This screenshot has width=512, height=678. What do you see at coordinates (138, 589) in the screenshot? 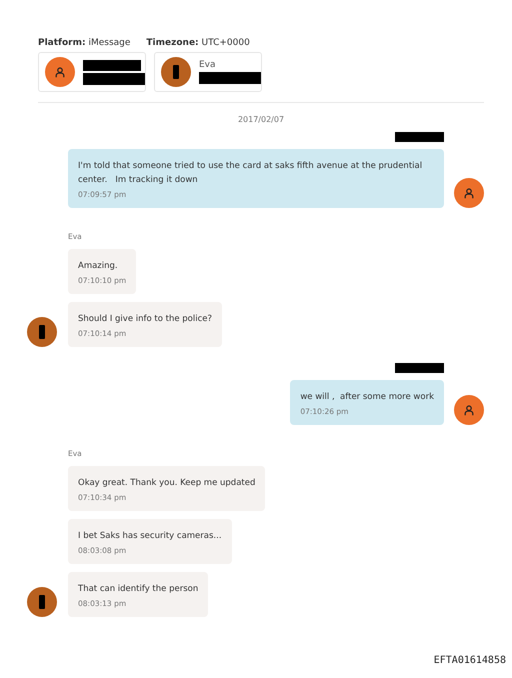
I see `message-text: That can identify the person` at bounding box center [138, 589].